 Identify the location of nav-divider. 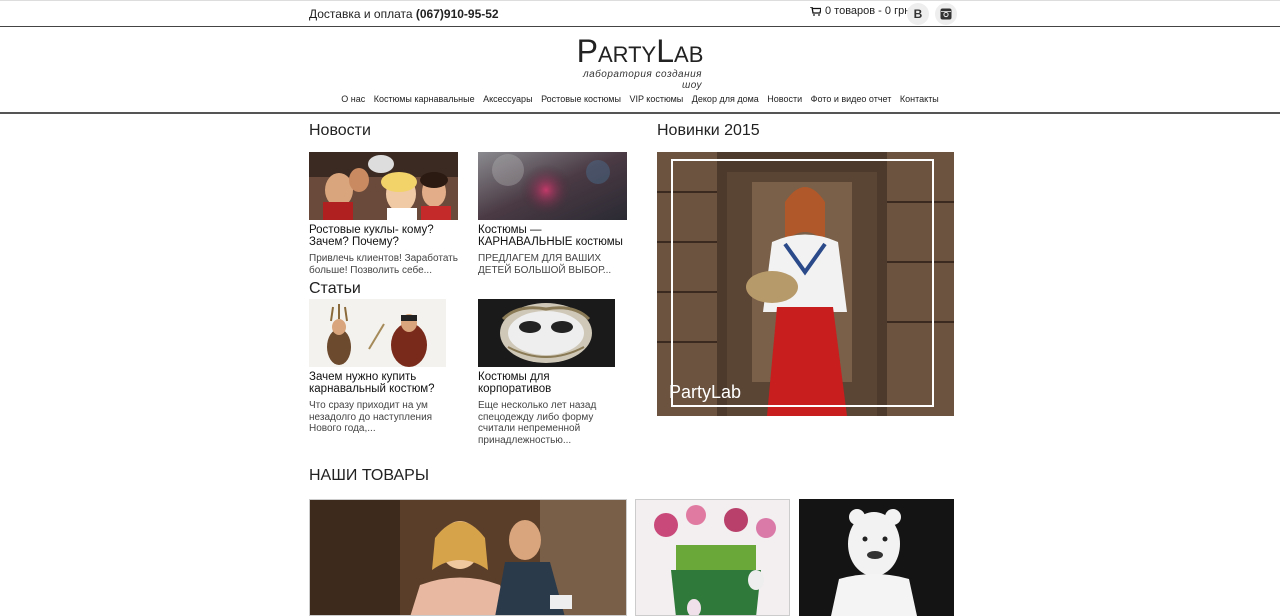
(640, 113).